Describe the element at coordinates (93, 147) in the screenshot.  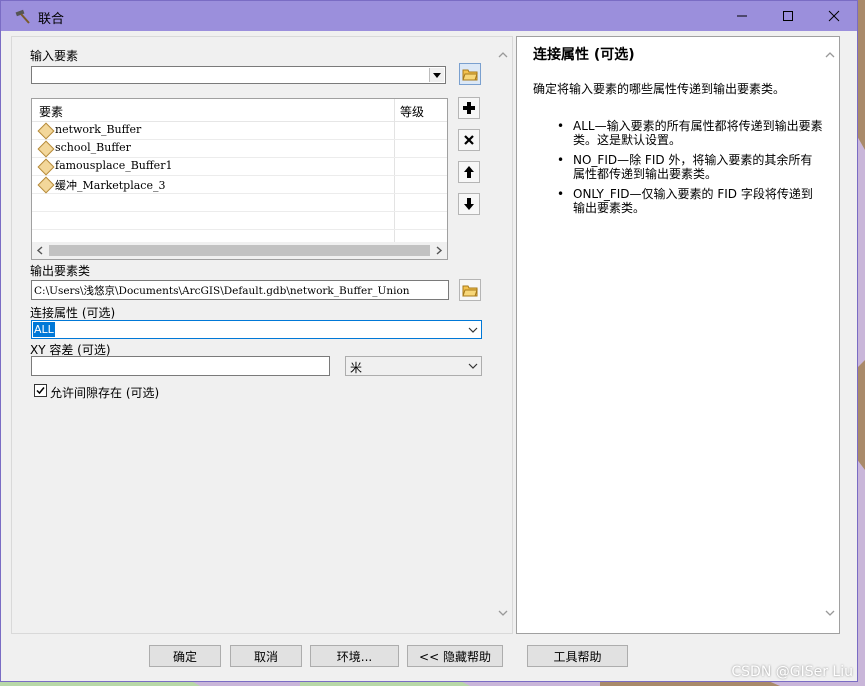
I see `feature-name: school_Buffer` at that location.